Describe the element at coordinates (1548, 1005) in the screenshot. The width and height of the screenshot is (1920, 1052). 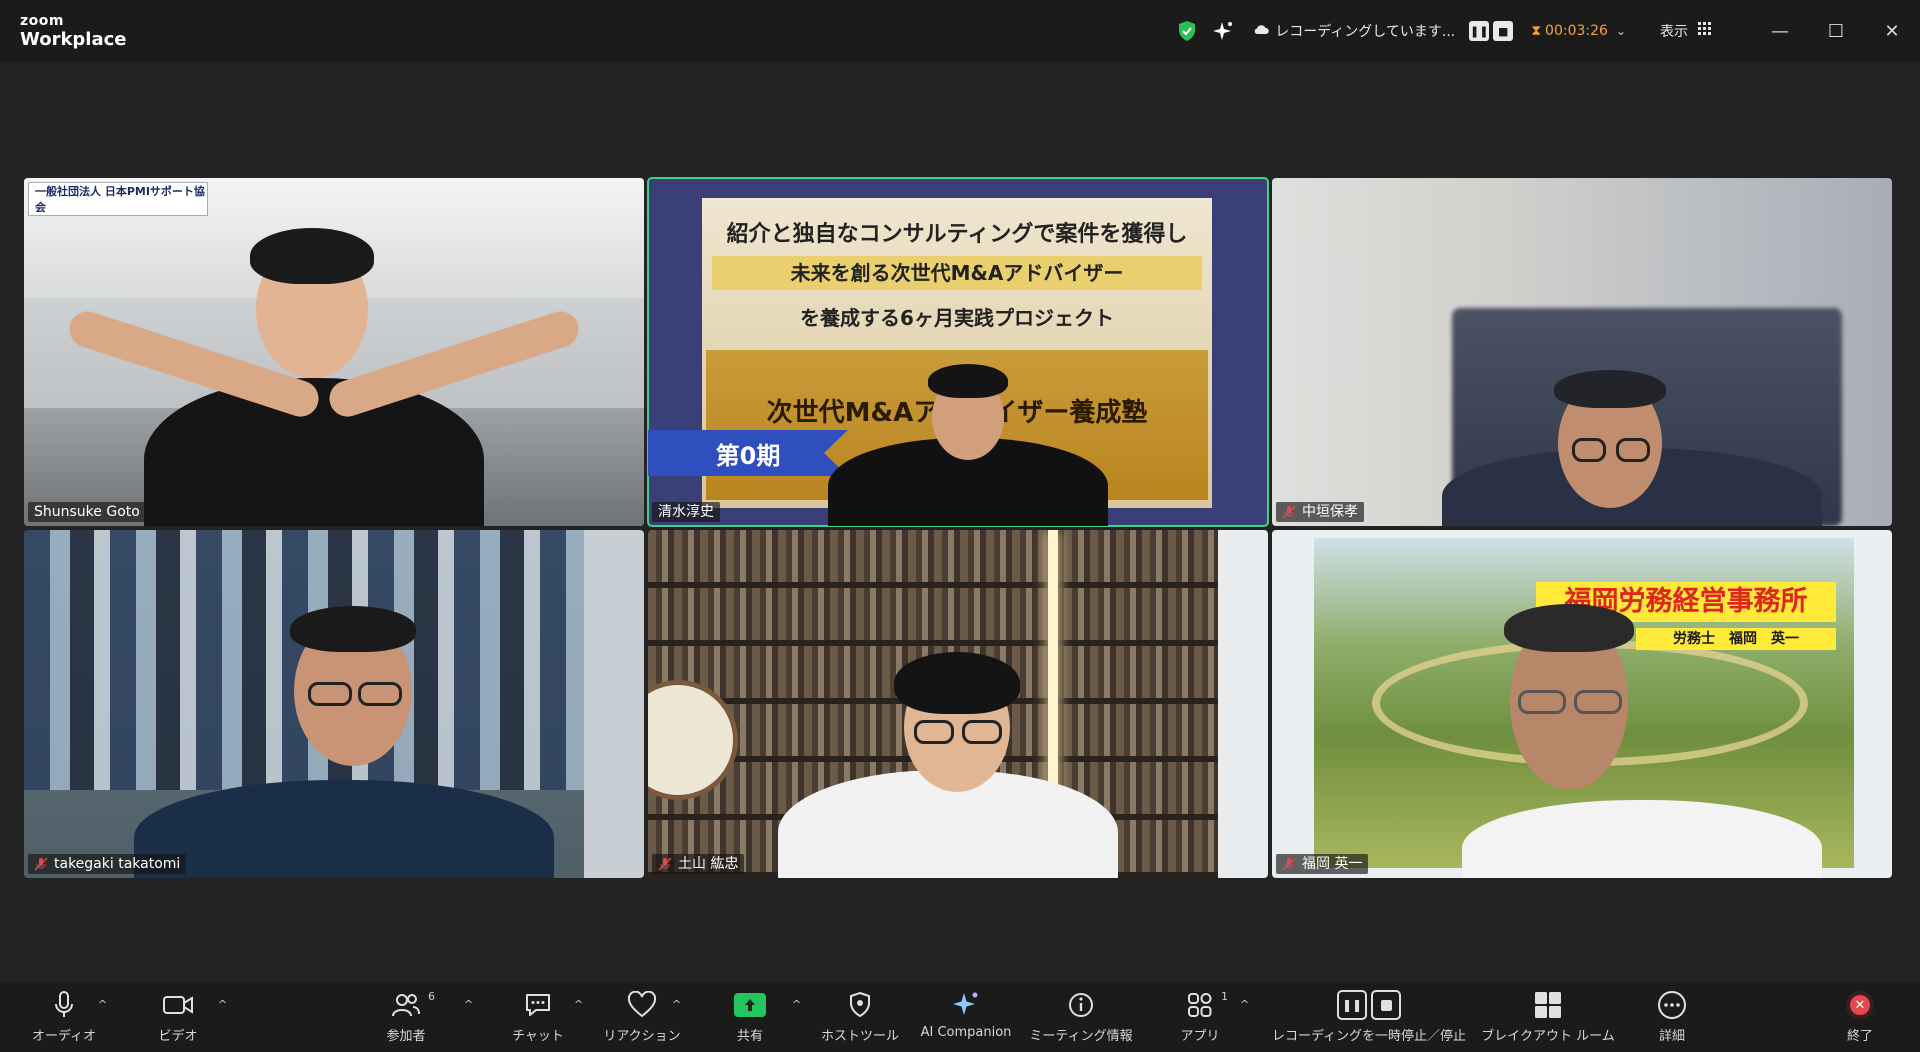
I see `breakout-rooms-icon` at that location.